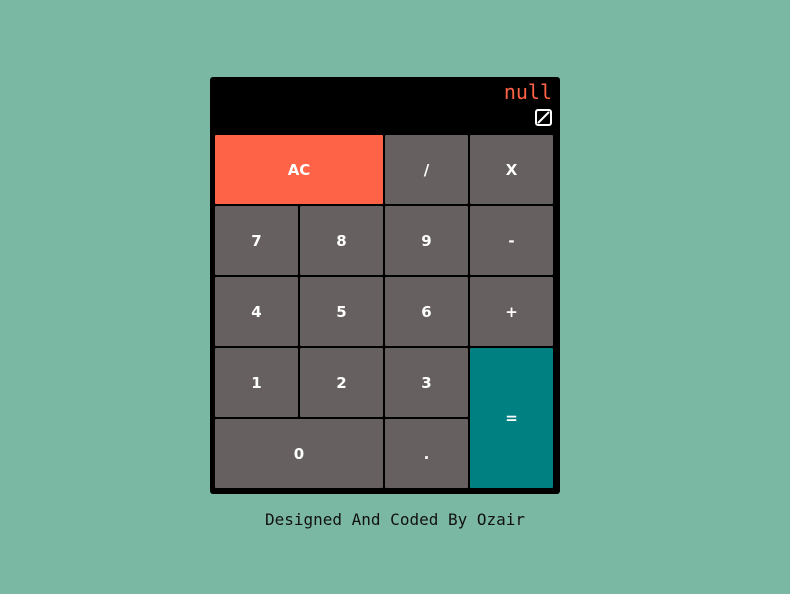 Image resolution: width=790 pixels, height=594 pixels. What do you see at coordinates (426, 240) in the screenshot?
I see `nine-button: 9` at bounding box center [426, 240].